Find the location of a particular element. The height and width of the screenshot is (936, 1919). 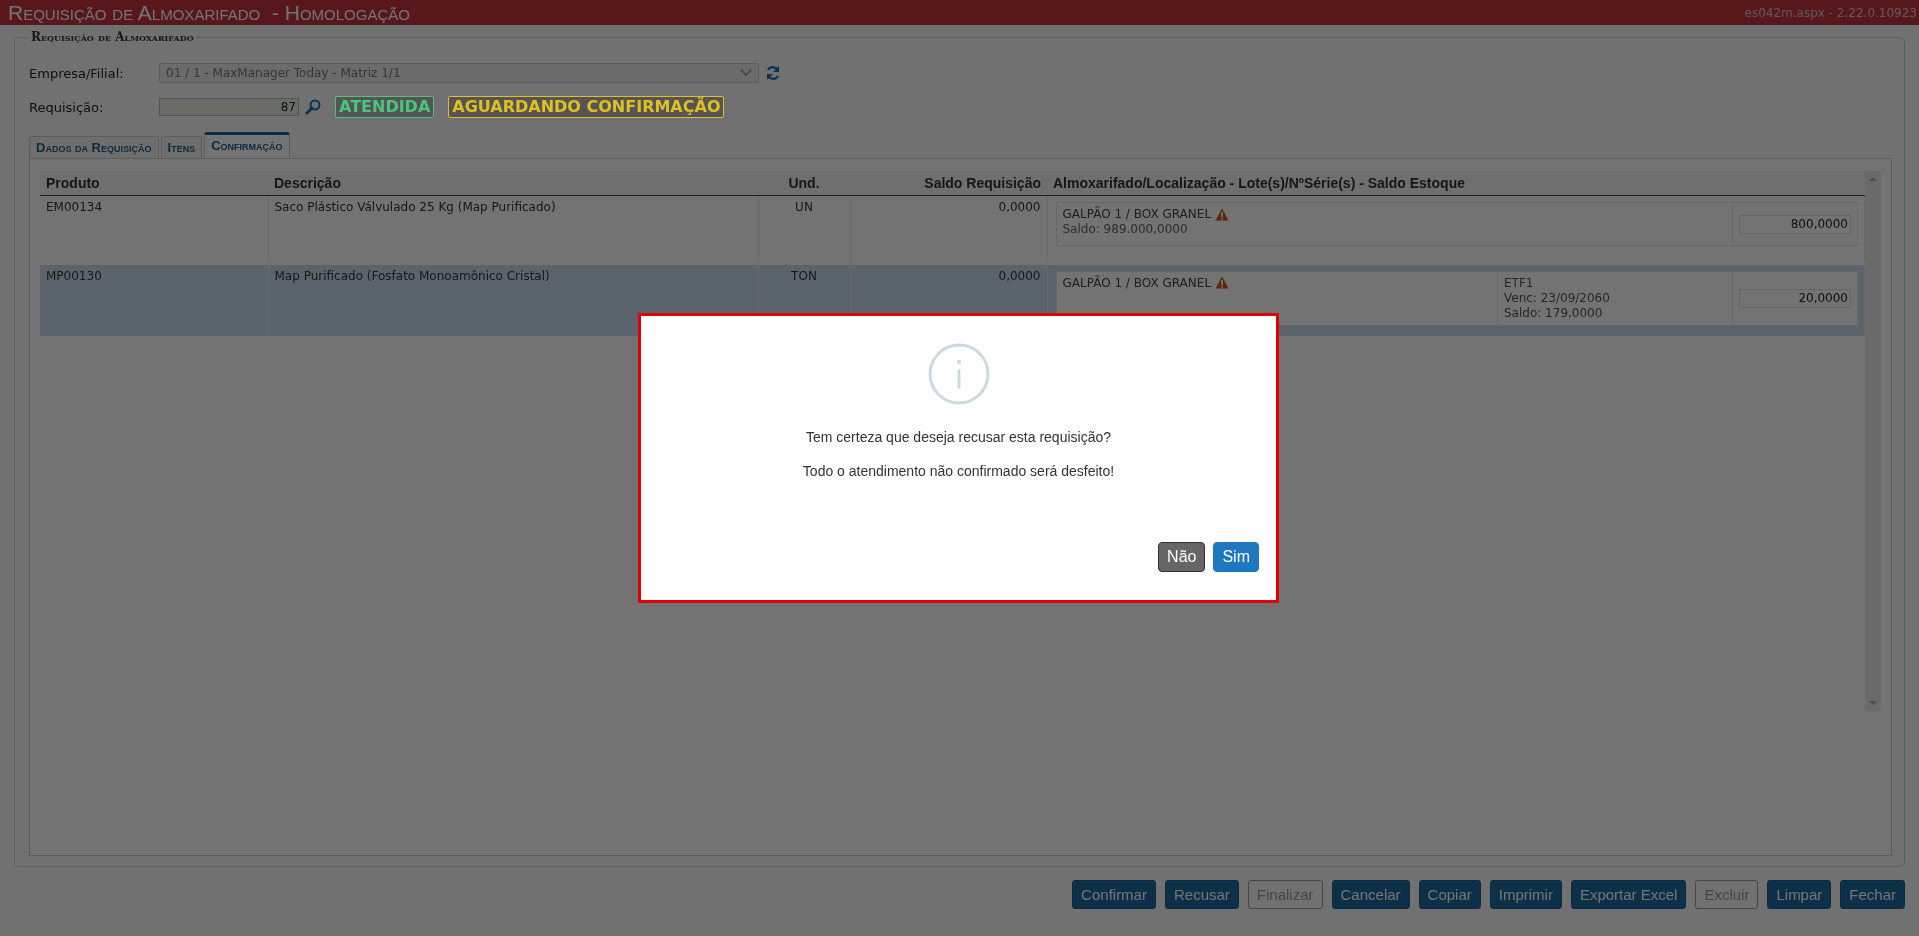

action-button: Imprimir is located at coordinates (1525, 894).